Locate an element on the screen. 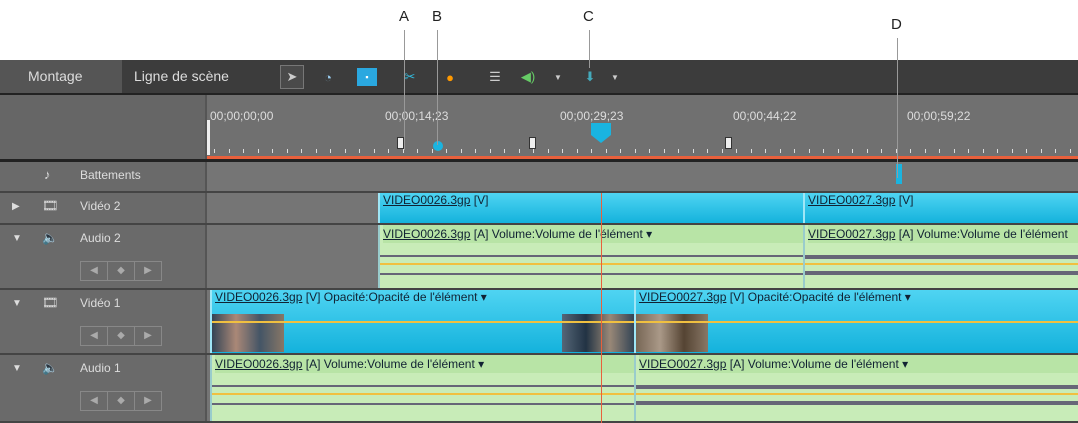 The height and width of the screenshot is (423, 1078). track-name: Vidéo 2 is located at coordinates (100, 206).